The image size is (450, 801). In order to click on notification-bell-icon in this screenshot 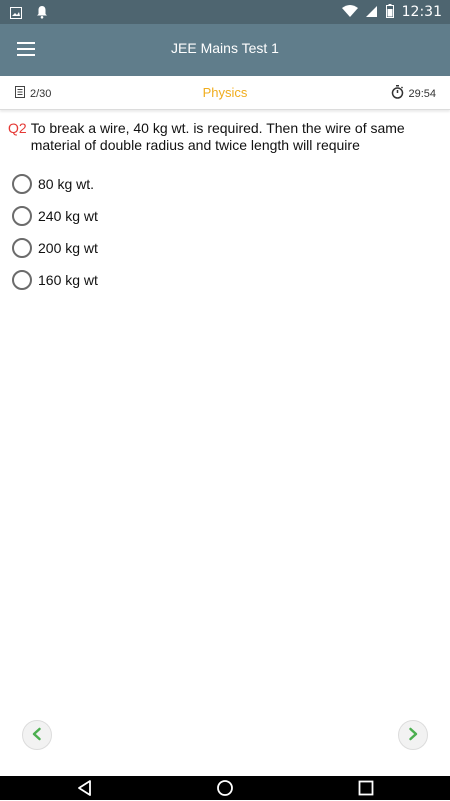, I will do `click(42, 13)`.